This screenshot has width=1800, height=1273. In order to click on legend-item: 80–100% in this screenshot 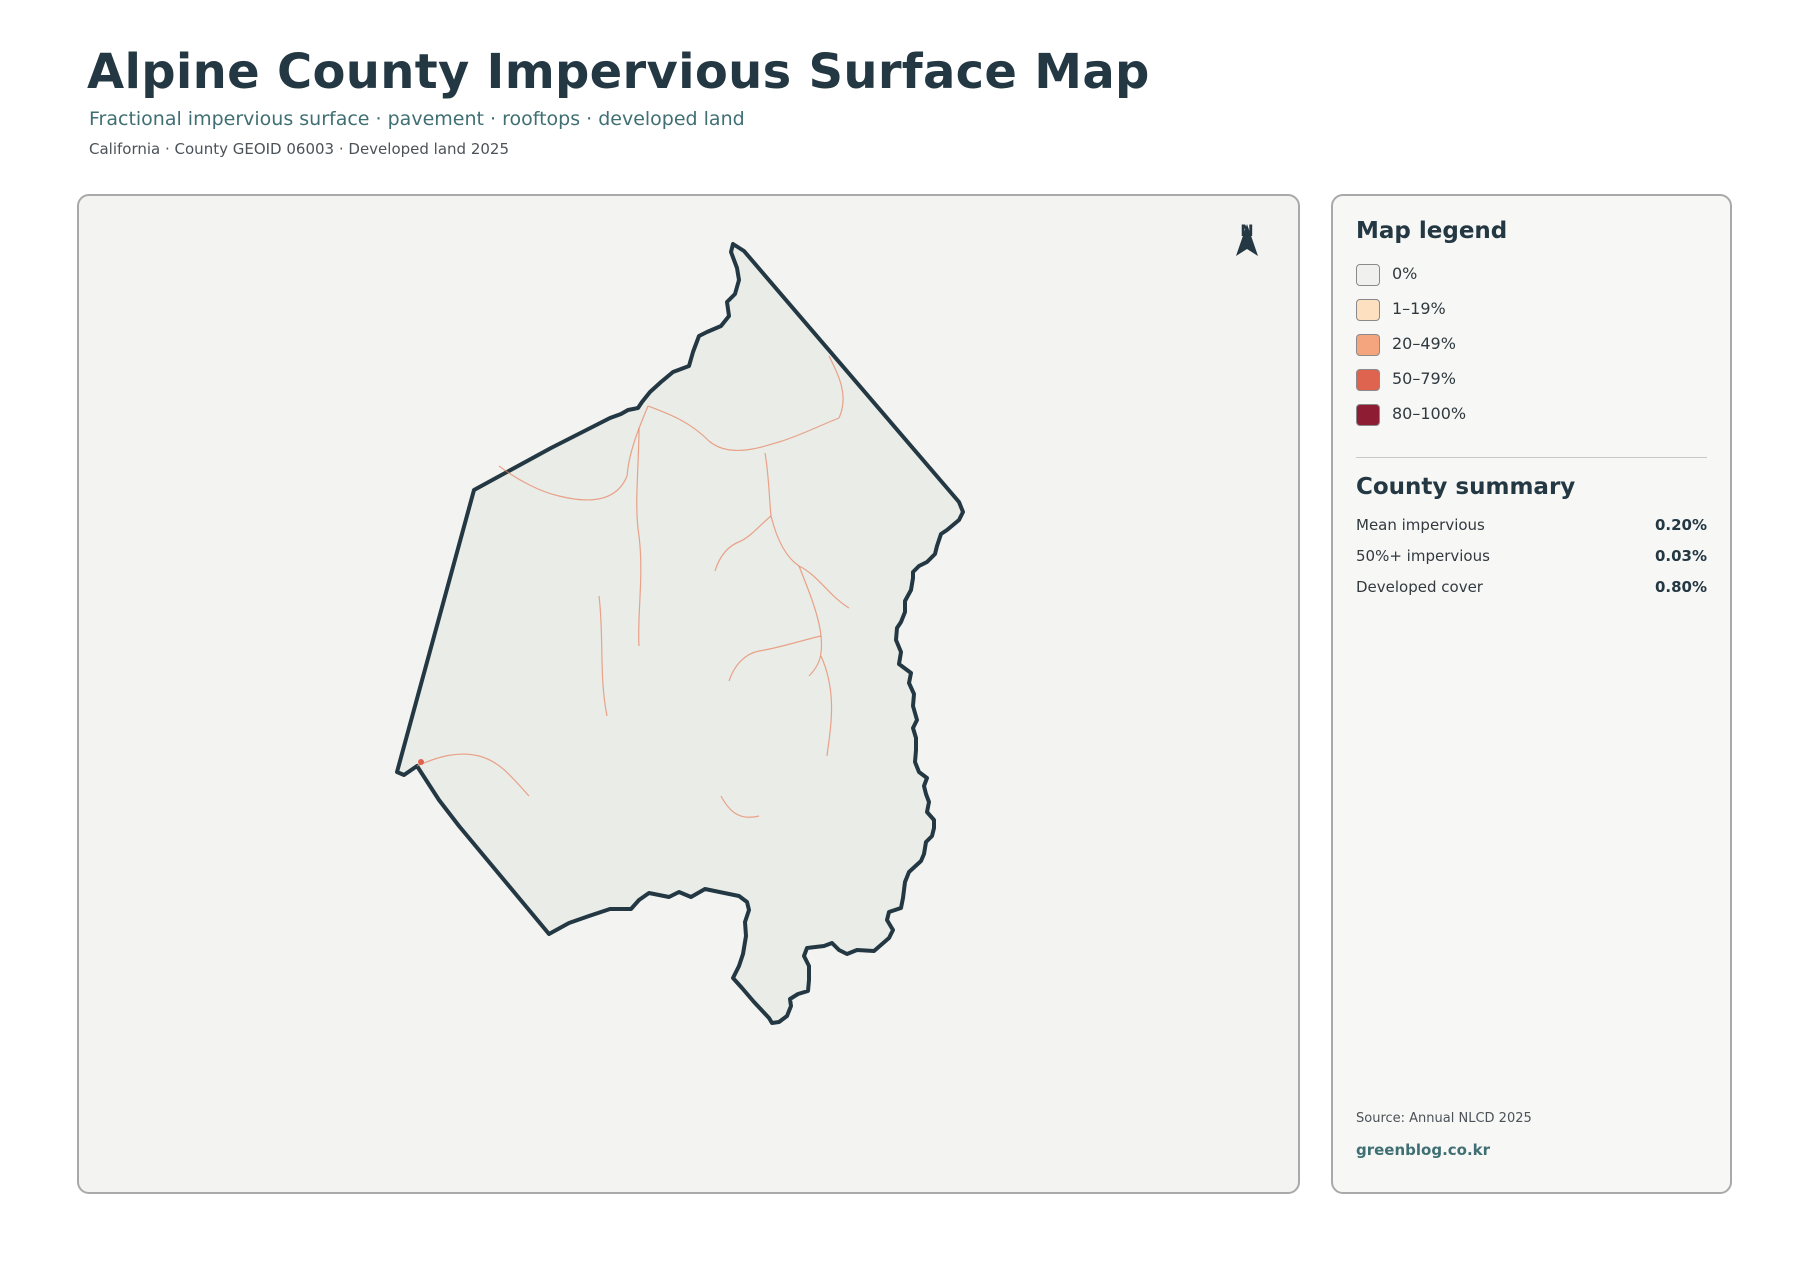, I will do `click(1526, 421)`.